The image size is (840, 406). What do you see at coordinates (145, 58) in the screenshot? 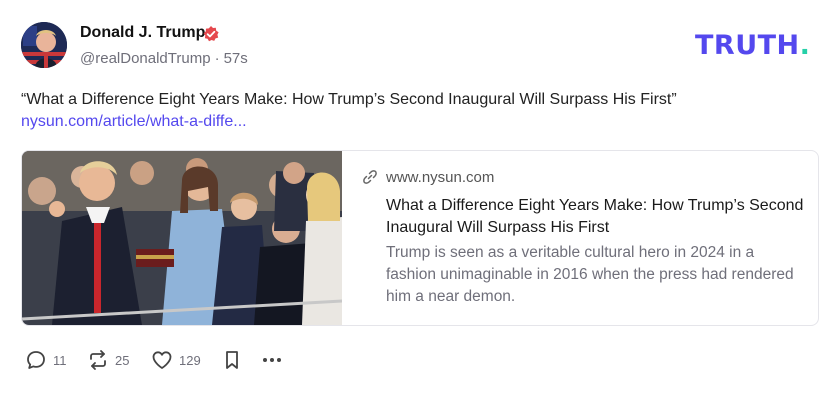
I see `author-handle: @realDonaldTrump` at bounding box center [145, 58].